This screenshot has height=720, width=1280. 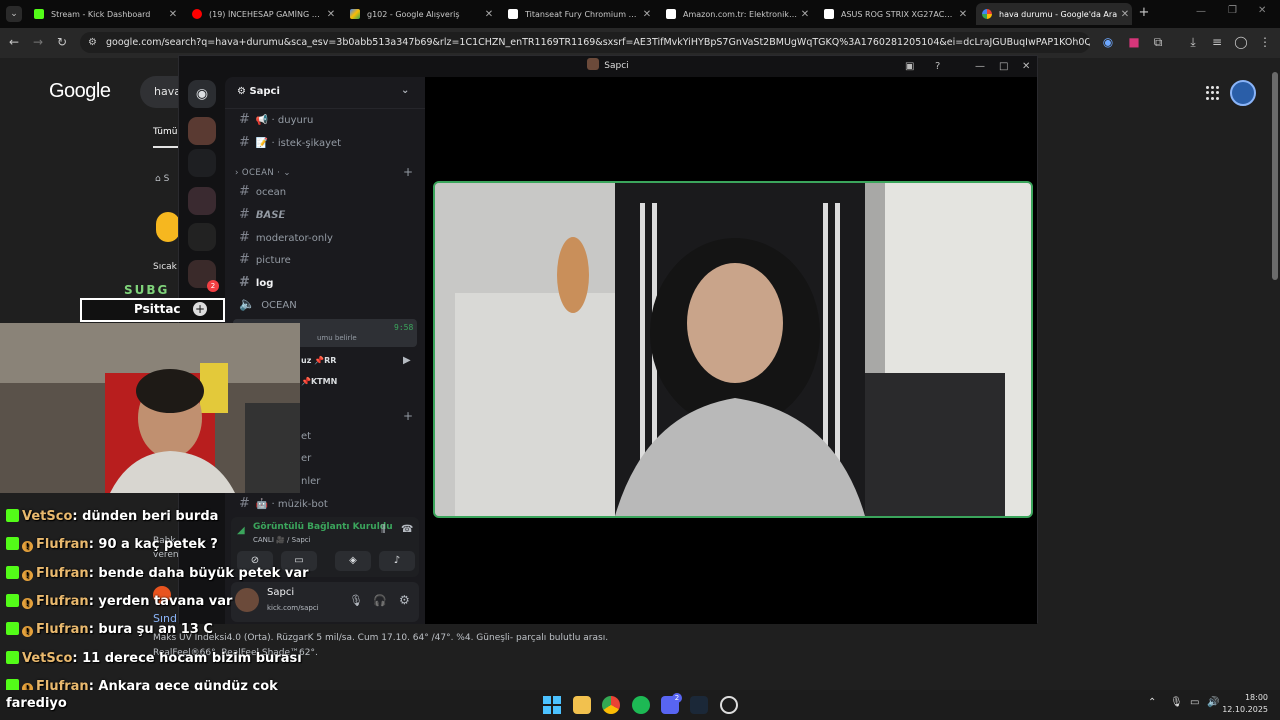 What do you see at coordinates (1194, 702) in the screenshot?
I see `network-icon: ▭` at bounding box center [1194, 702].